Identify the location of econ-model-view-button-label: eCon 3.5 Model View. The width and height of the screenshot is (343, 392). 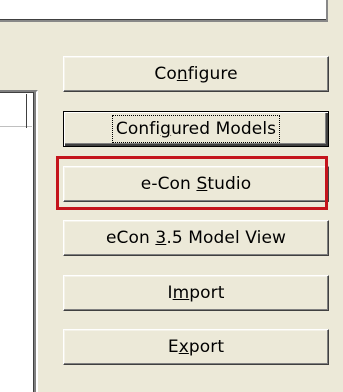
(196, 238).